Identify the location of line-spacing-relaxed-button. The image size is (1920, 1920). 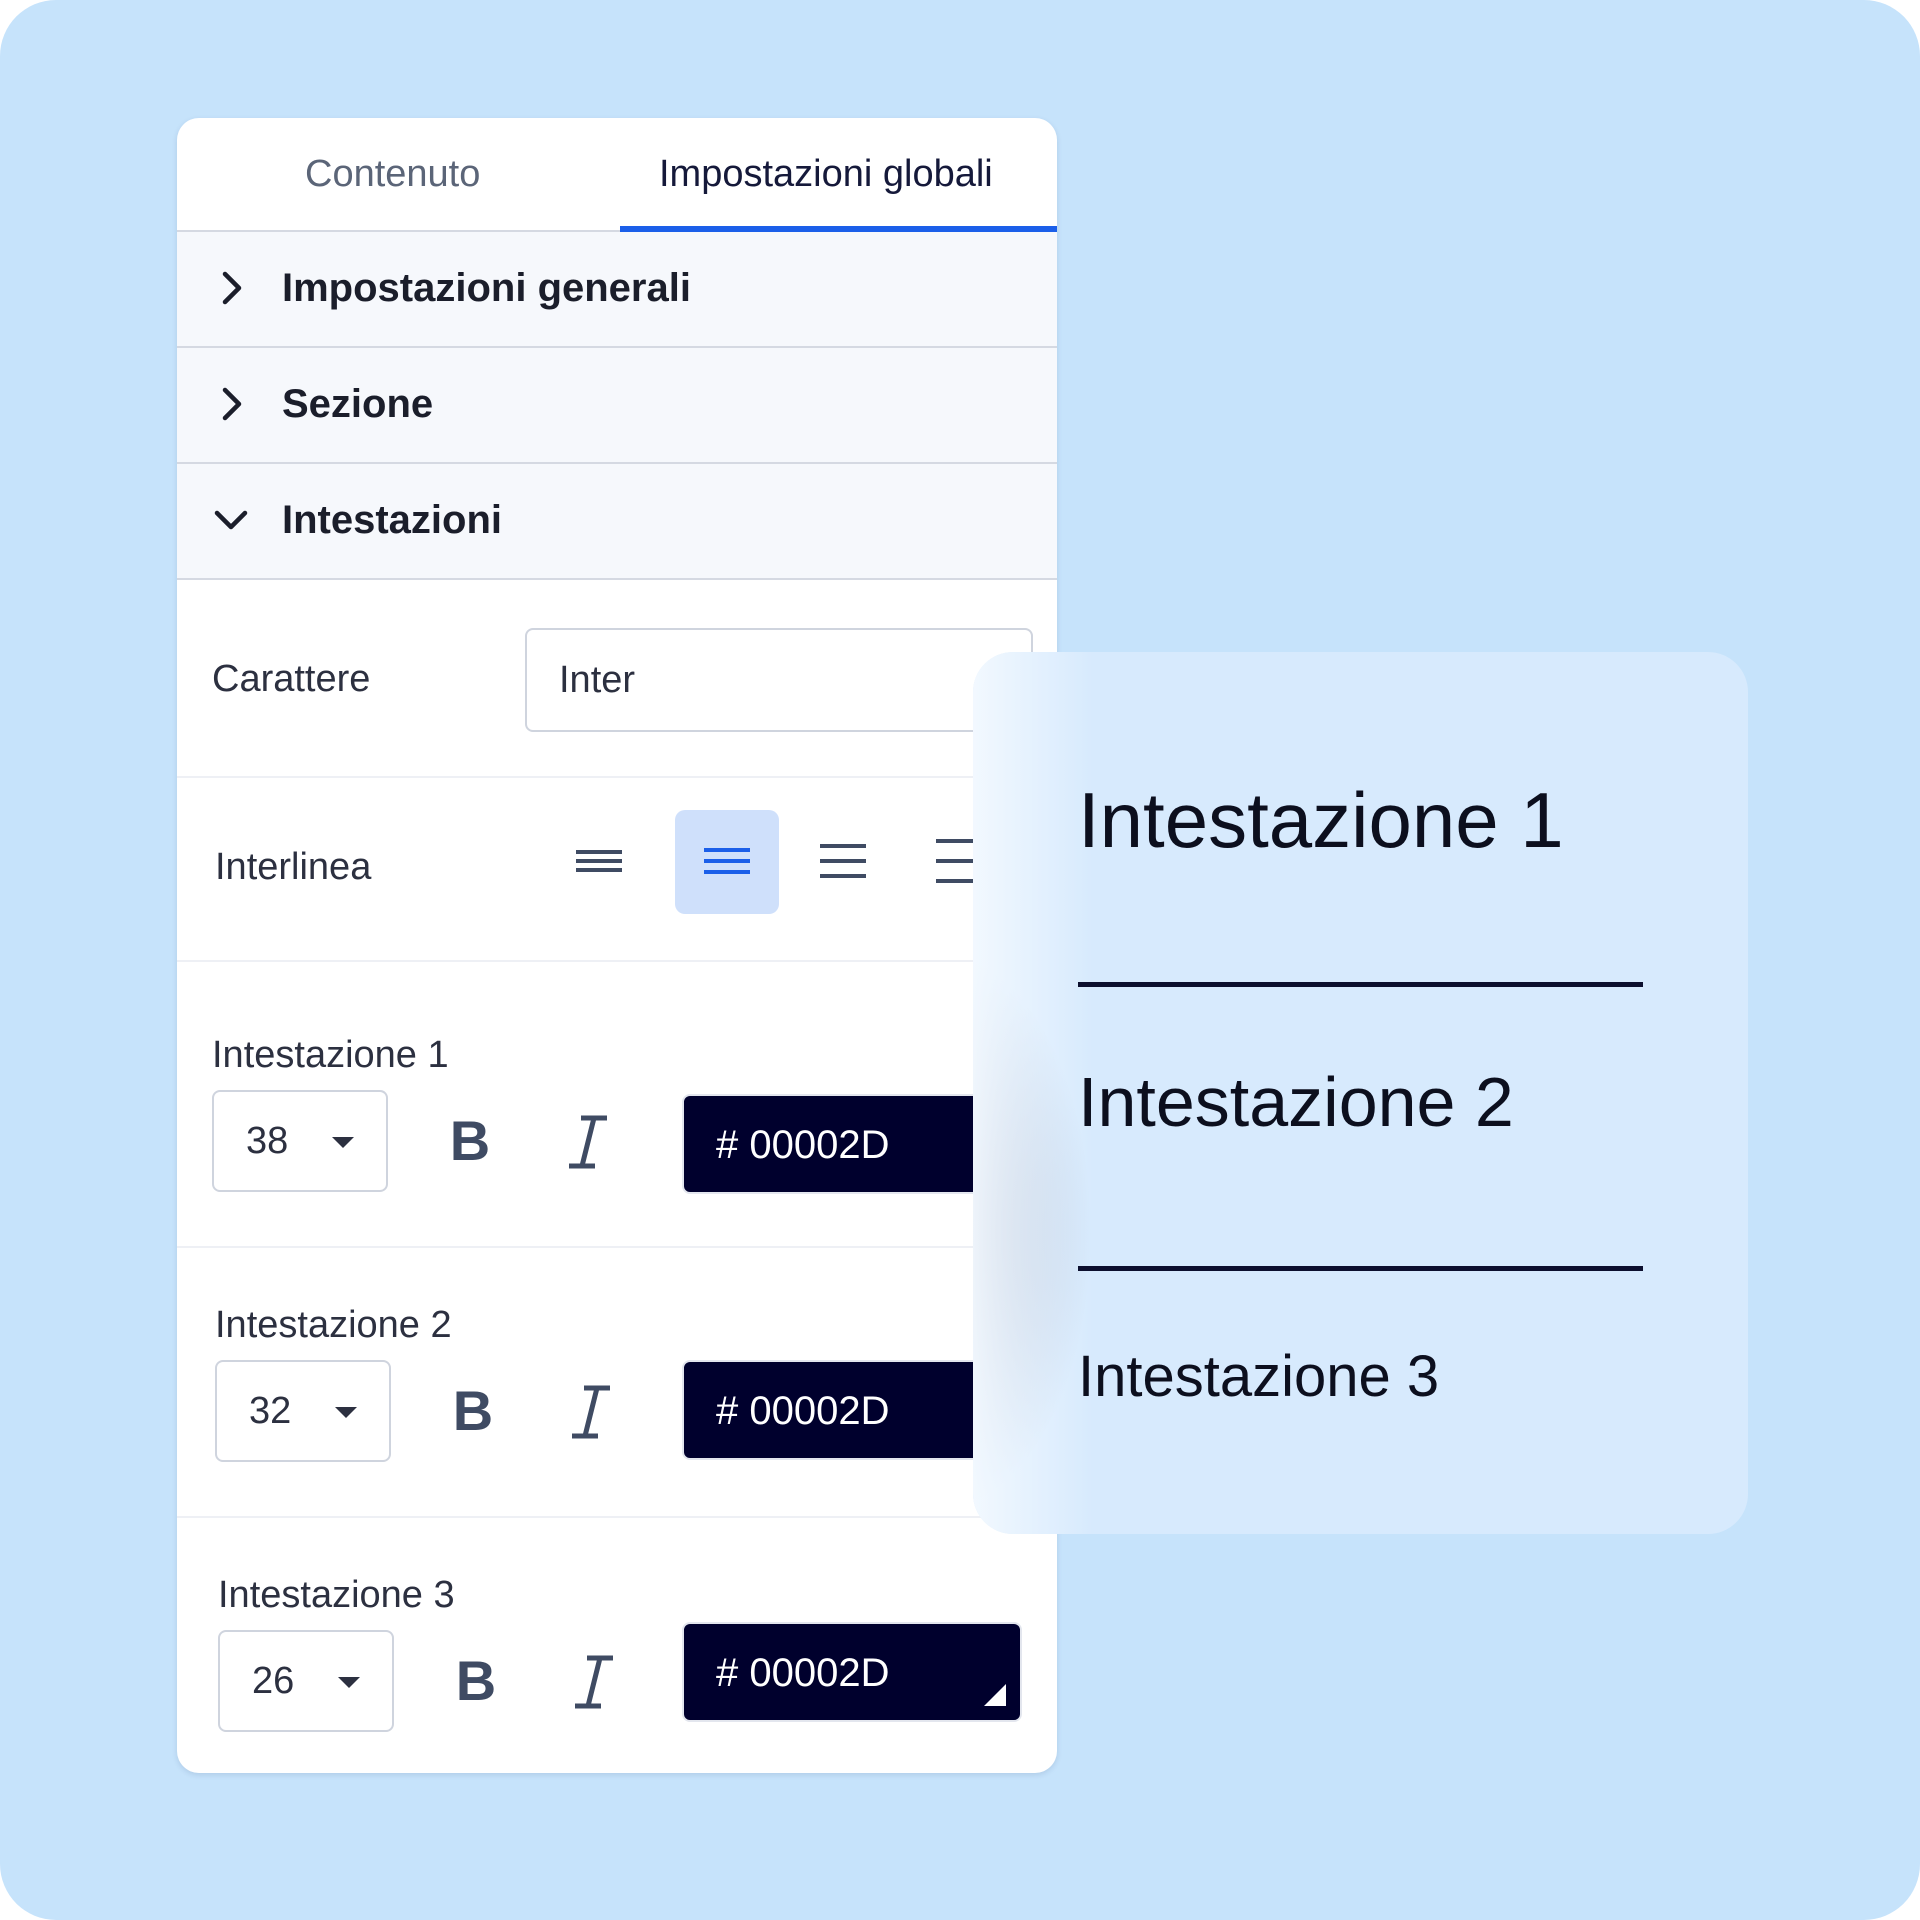
(843, 862).